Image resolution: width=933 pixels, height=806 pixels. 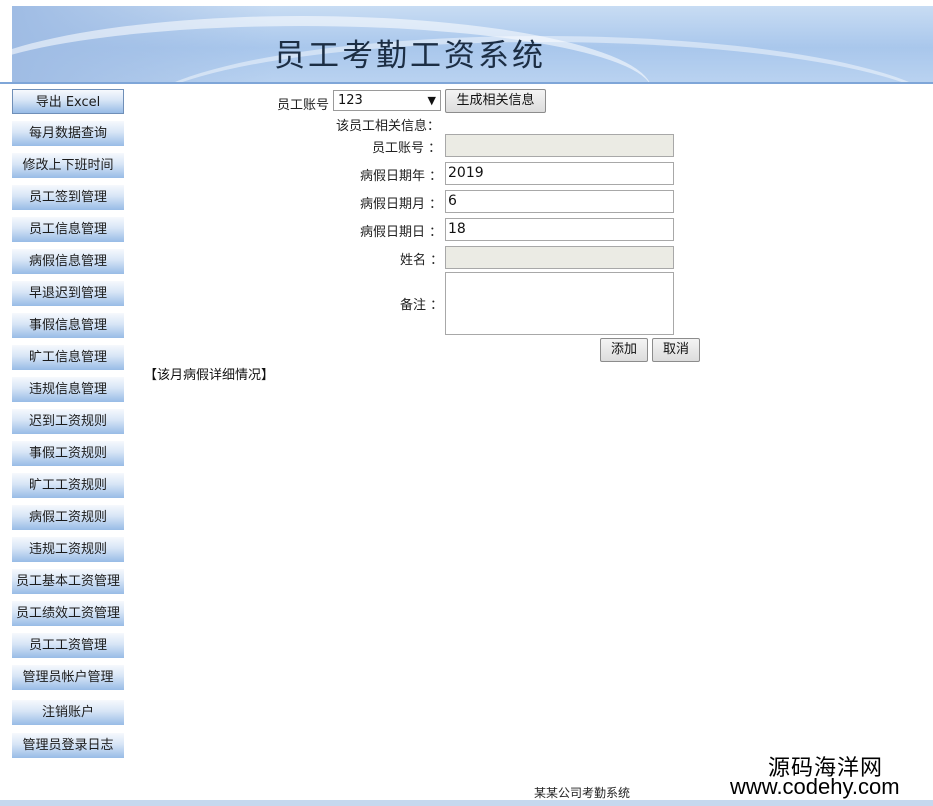 What do you see at coordinates (68, 357) in the screenshot?
I see `sidebar-item-absence: 旷工信息管理` at bounding box center [68, 357].